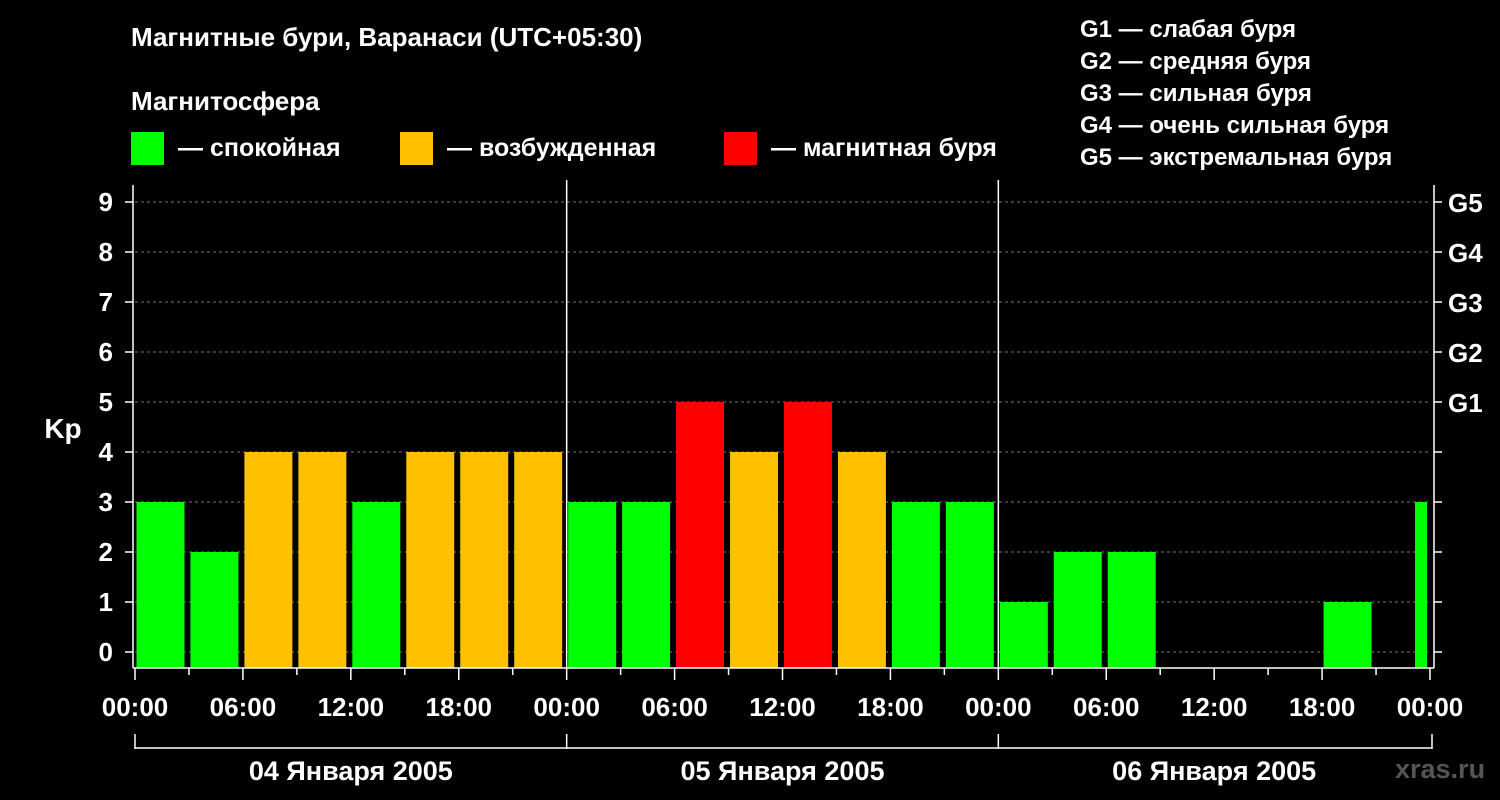  Describe the element at coordinates (1465, 203) in the screenshot. I see `g-level-label-g5: G5` at that location.